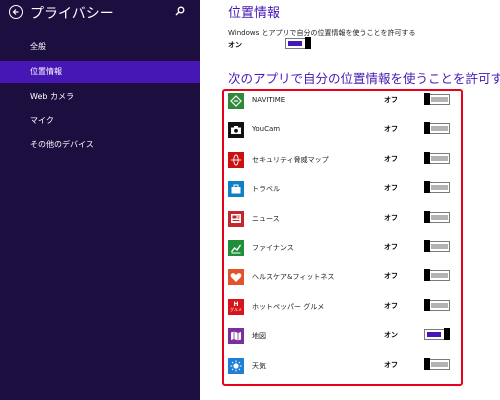 The height and width of the screenshot is (400, 500). I want to click on back-button, so click(16, 12).